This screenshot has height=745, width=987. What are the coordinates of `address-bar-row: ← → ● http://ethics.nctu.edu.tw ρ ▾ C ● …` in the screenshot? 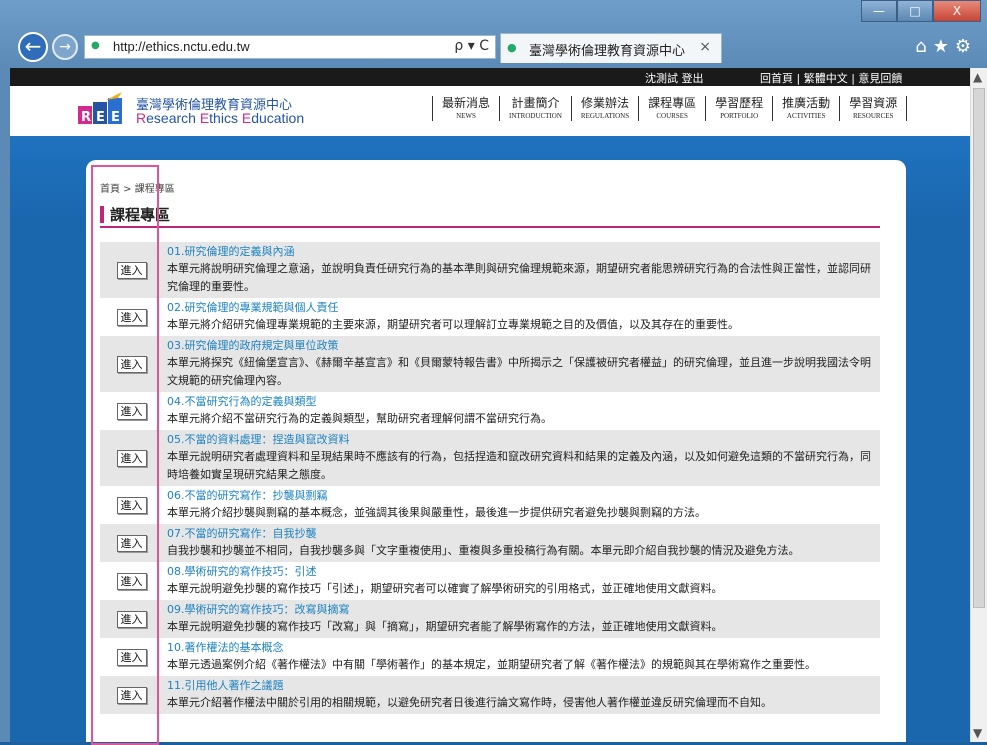 It's located at (493, 47).